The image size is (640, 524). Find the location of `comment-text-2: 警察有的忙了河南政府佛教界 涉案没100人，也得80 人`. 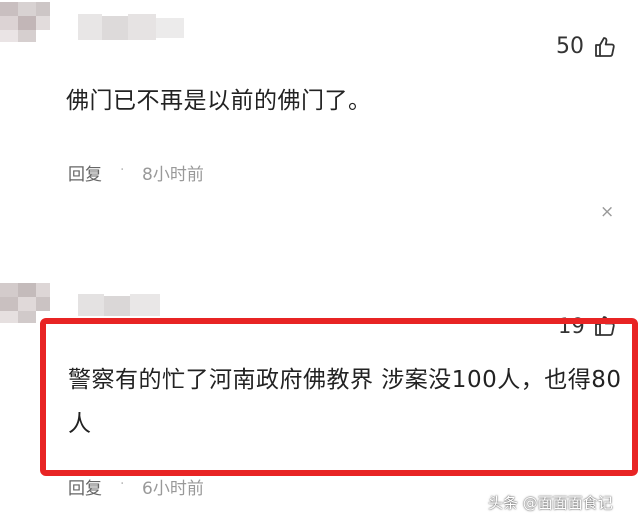

comment-text-2: 警察有的忙了河南政府佛教界 涉案没100人，也得80 人 is located at coordinates (348, 402).